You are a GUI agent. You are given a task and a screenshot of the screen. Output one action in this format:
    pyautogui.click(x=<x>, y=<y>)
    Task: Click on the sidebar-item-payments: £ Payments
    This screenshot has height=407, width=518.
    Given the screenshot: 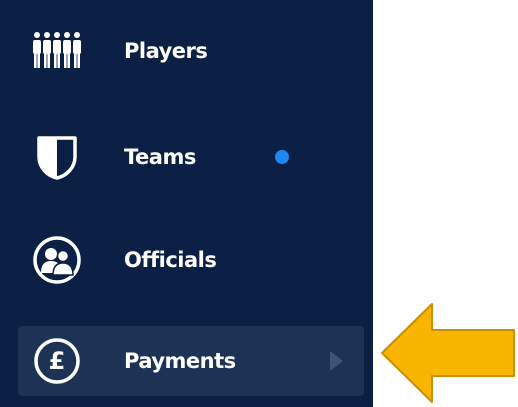 What is the action you would take?
    pyautogui.click(x=191, y=361)
    